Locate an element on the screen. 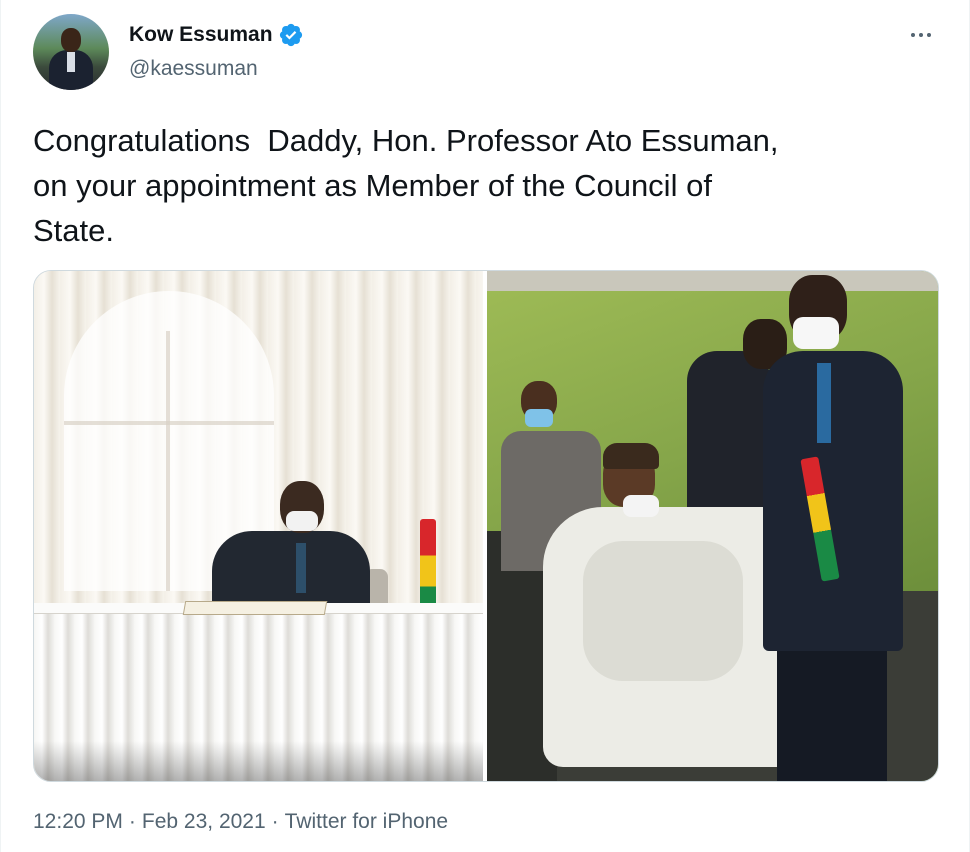  verified-badge-icon is located at coordinates (290, 35).